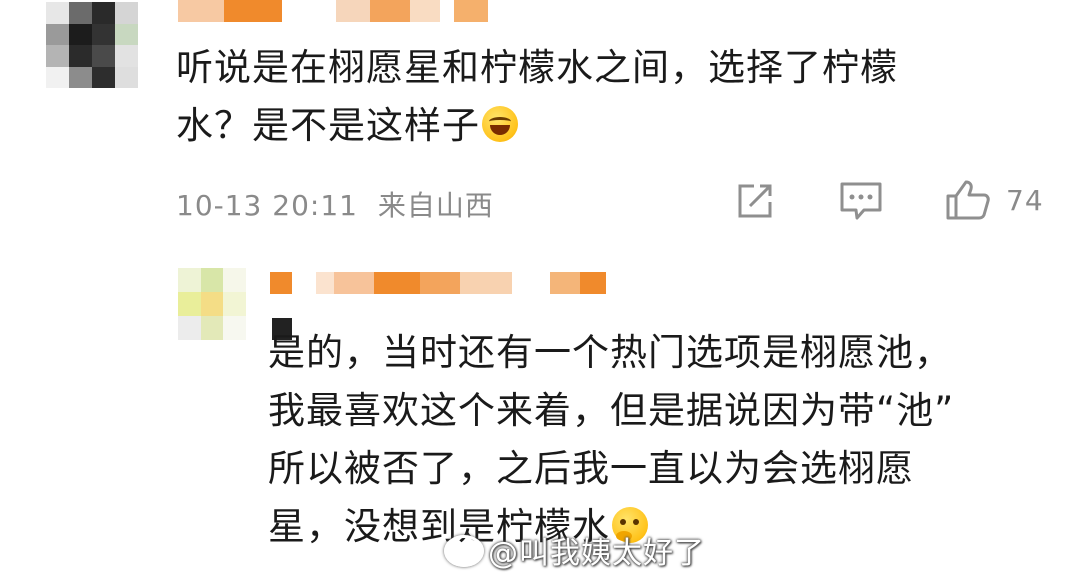  Describe the element at coordinates (267, 205) in the screenshot. I see `timestamp: 10-13 20:11` at that location.